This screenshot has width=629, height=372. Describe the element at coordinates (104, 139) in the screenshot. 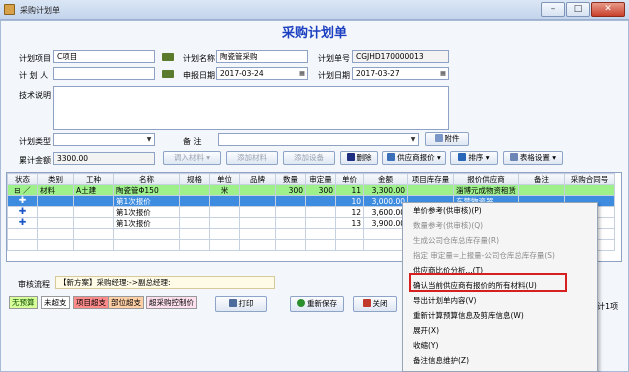

I see `plan-type-select: ▼` at that location.